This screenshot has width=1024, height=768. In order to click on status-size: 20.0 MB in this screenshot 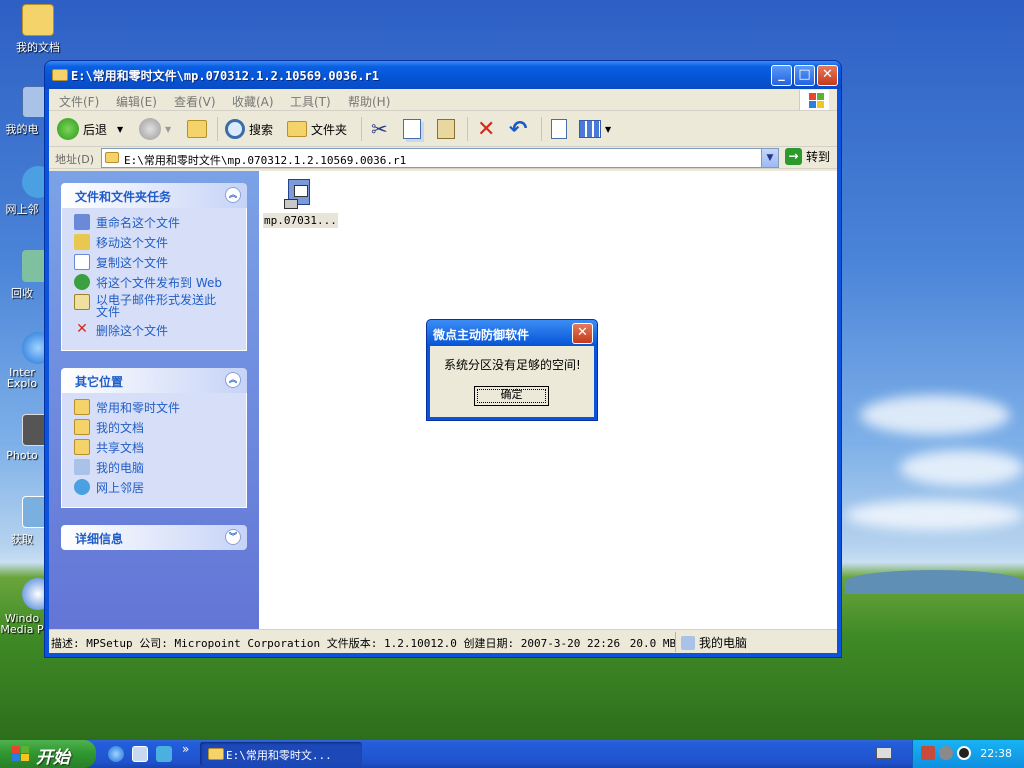, I will do `click(653, 643)`.